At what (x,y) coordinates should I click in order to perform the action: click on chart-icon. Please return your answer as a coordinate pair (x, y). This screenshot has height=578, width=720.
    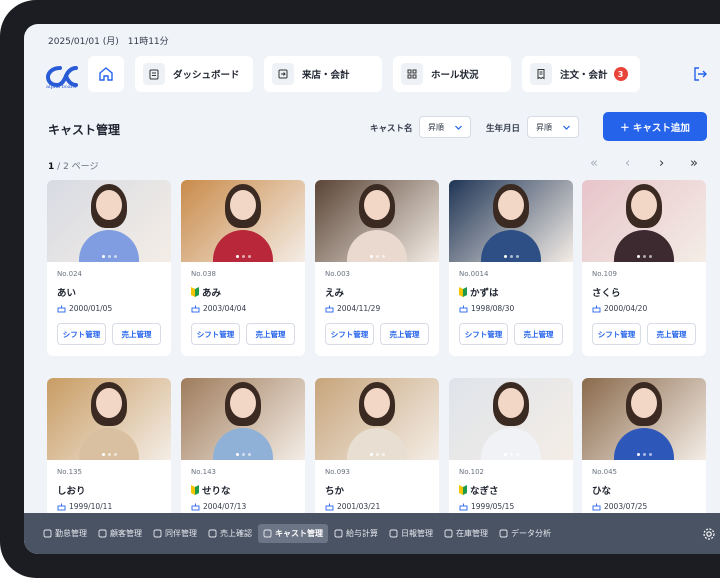
    Looking at the image, I should click on (503, 533).